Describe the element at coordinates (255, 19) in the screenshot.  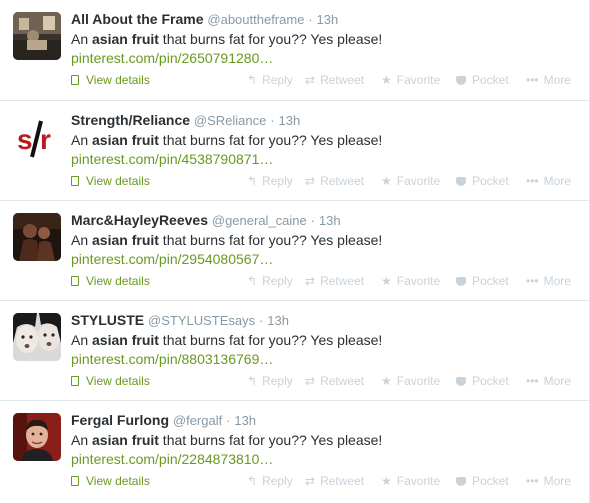
I see `tweet-username: @abouttheframe` at that location.